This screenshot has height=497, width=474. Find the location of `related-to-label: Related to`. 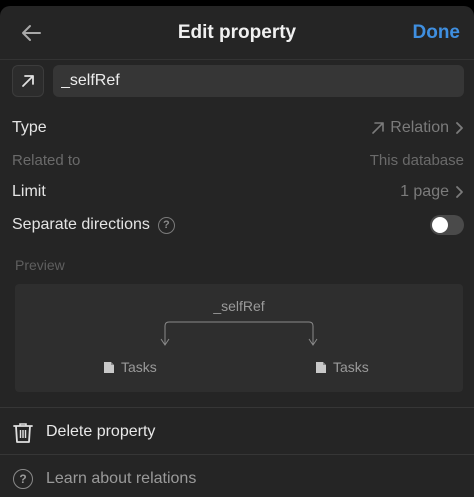

related-to-label: Related to is located at coordinates (46, 160).